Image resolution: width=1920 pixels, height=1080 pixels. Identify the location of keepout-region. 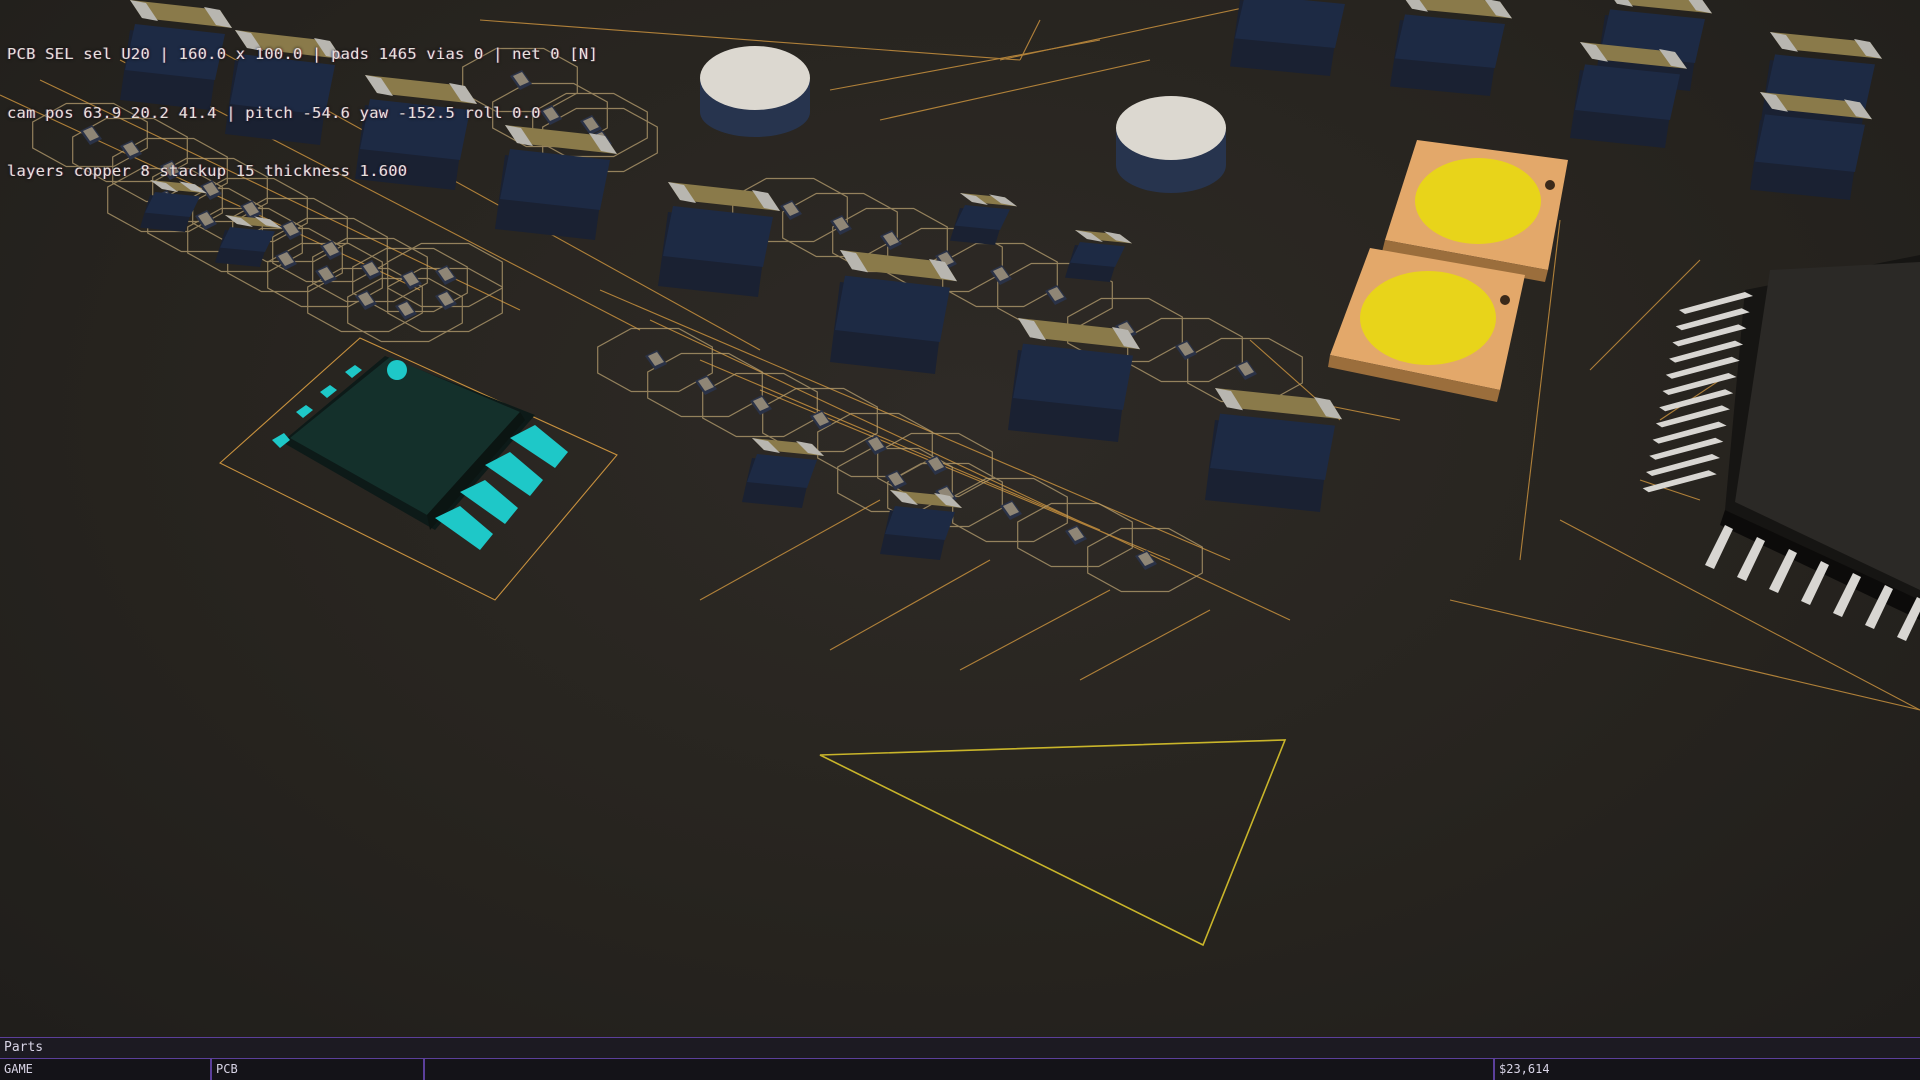
(1053, 843).